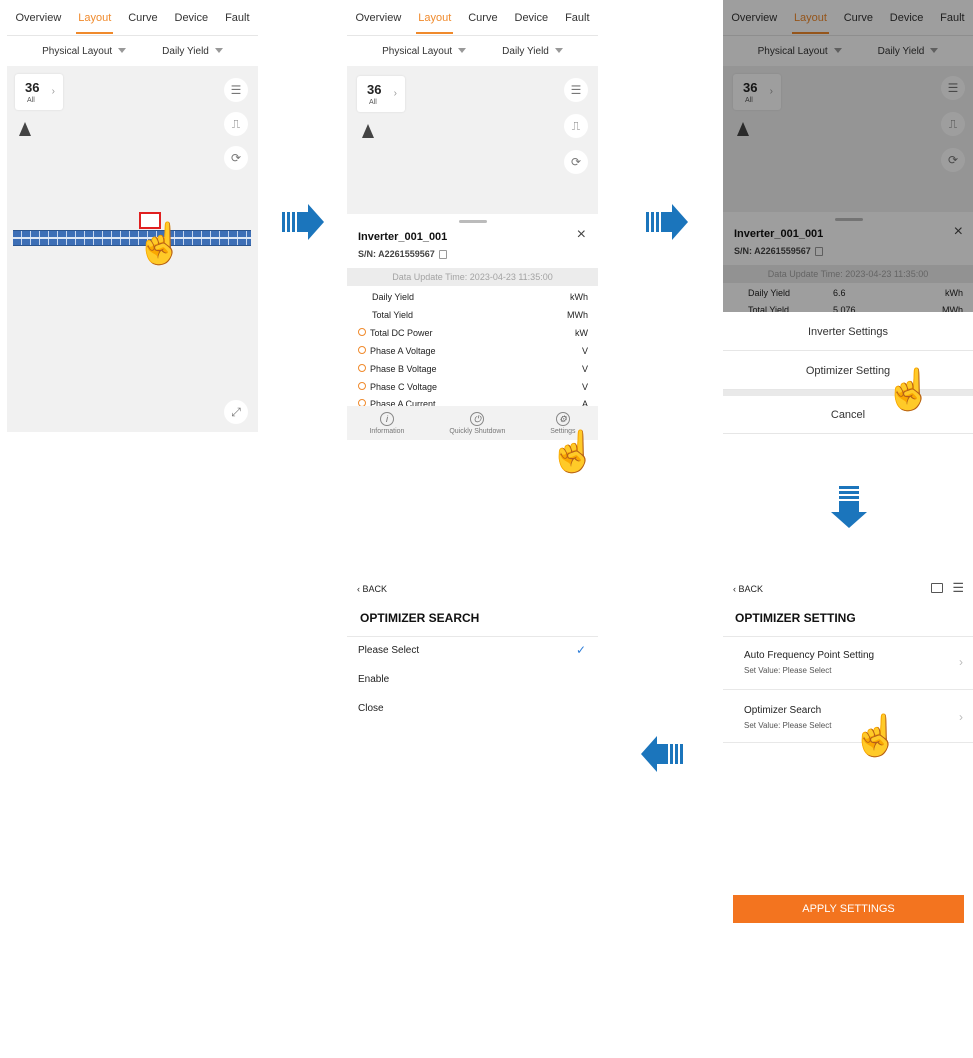 Image resolution: width=973 pixels, height=1058 pixels. What do you see at coordinates (848, 332) in the screenshot?
I see `inverter-settings-option: Inverter Settings` at bounding box center [848, 332].